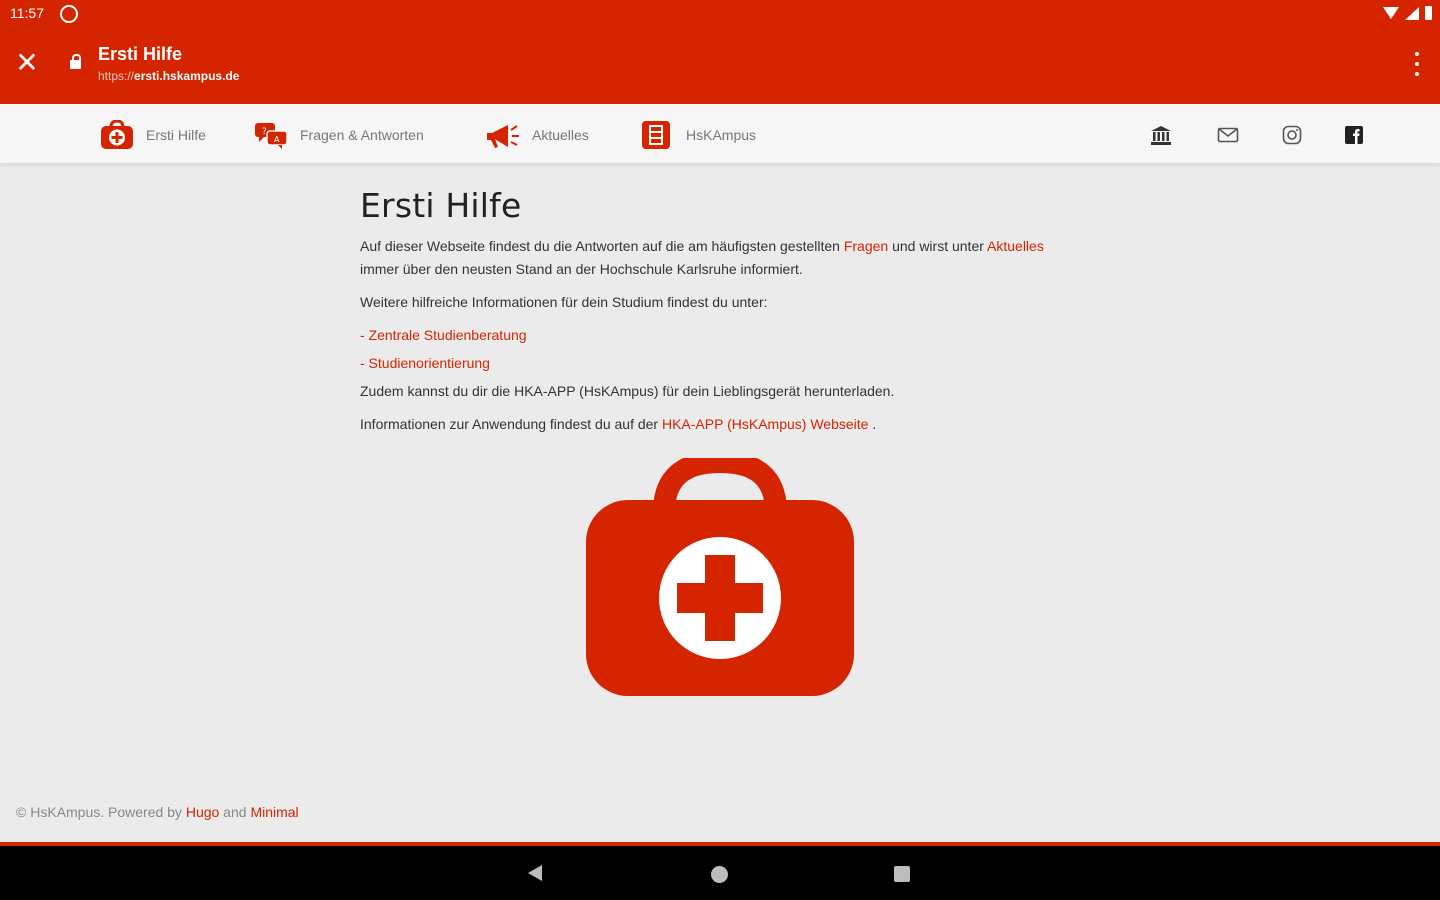 The image size is (1440, 900). What do you see at coordinates (117, 134) in the screenshot?
I see `first-aid-kit-icon` at bounding box center [117, 134].